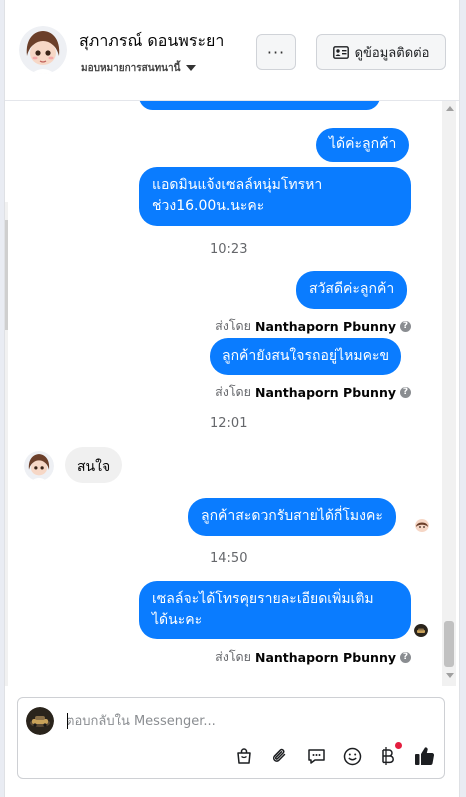 This screenshot has width=466, height=797. I want to click on scroll-down-arrow-icon, so click(450, 675).